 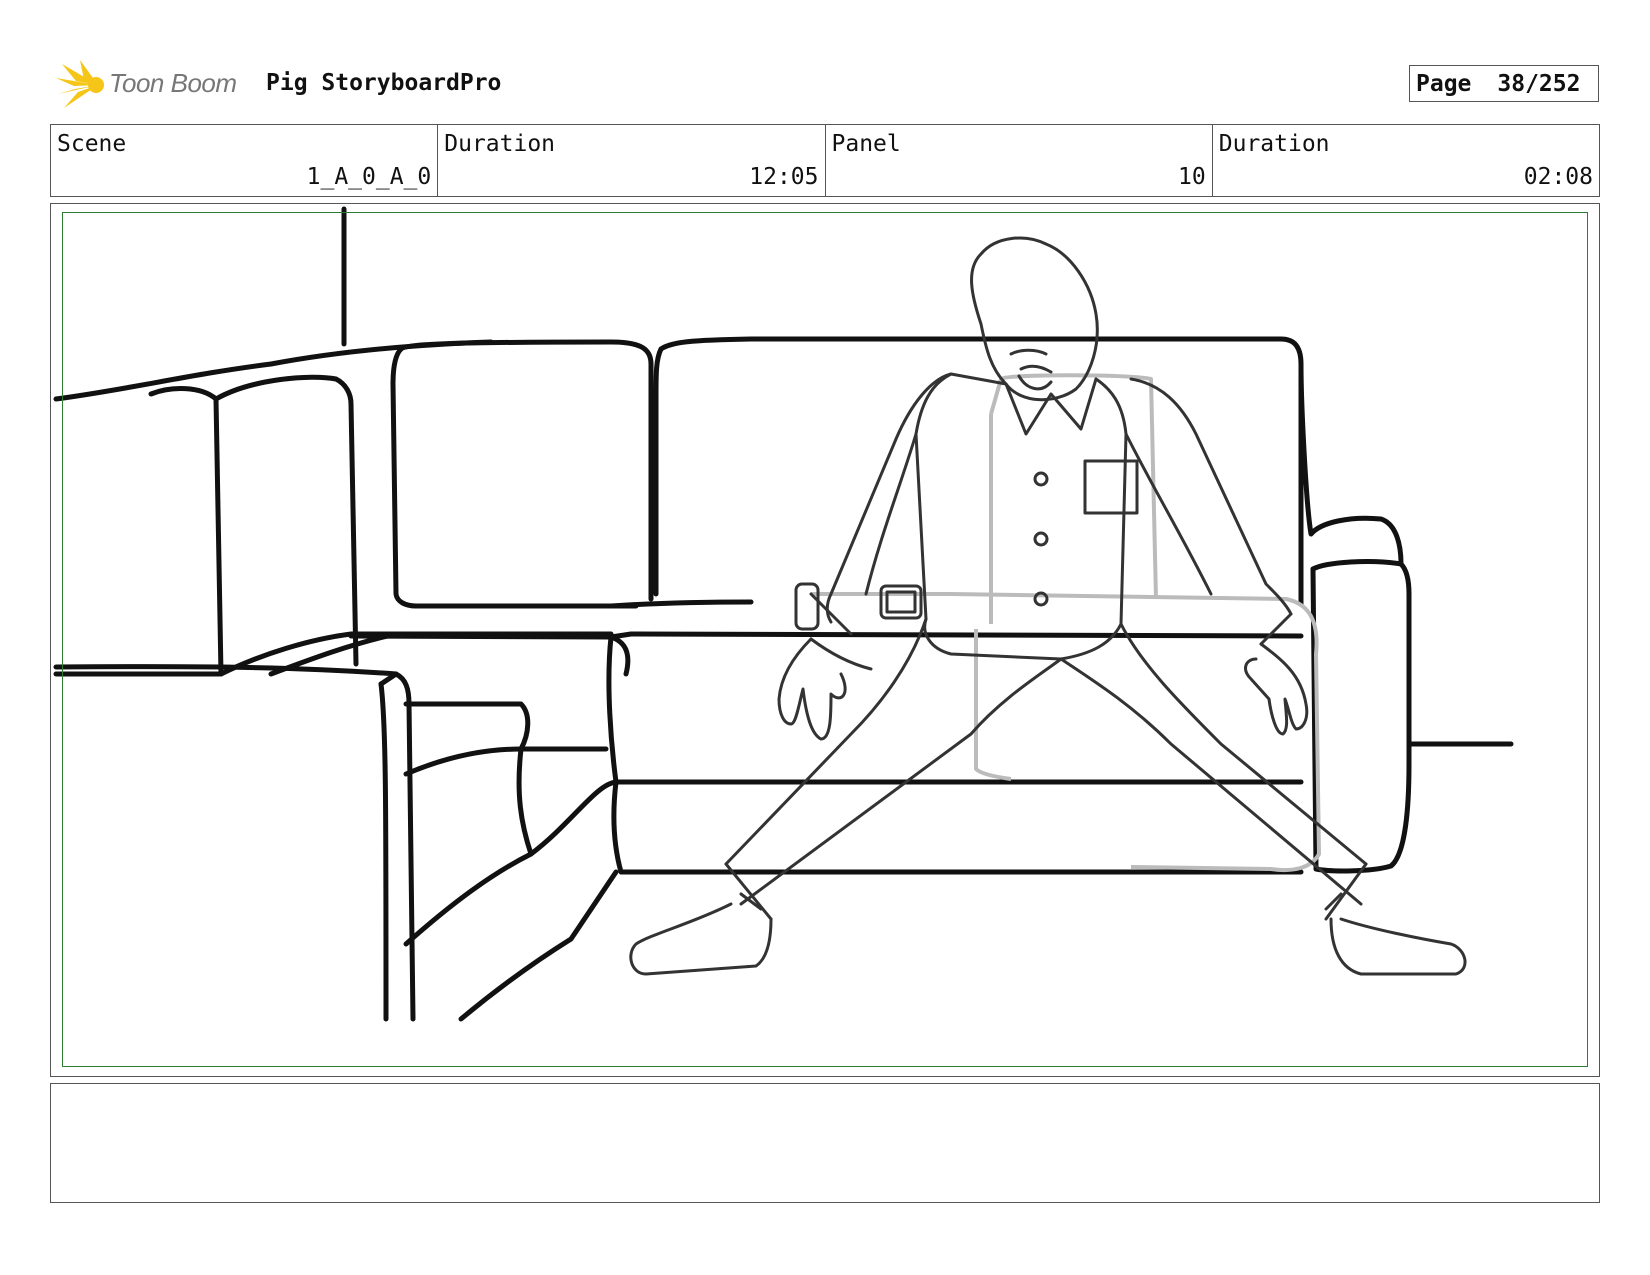 I want to click on scene-value: 1_A_0_A_0, so click(x=369, y=177).